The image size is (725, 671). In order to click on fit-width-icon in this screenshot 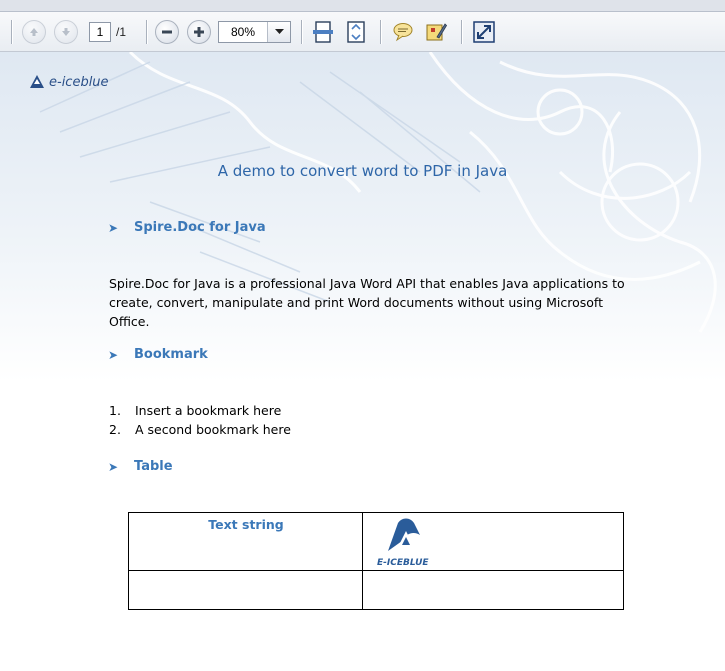, I will do `click(356, 32)`.